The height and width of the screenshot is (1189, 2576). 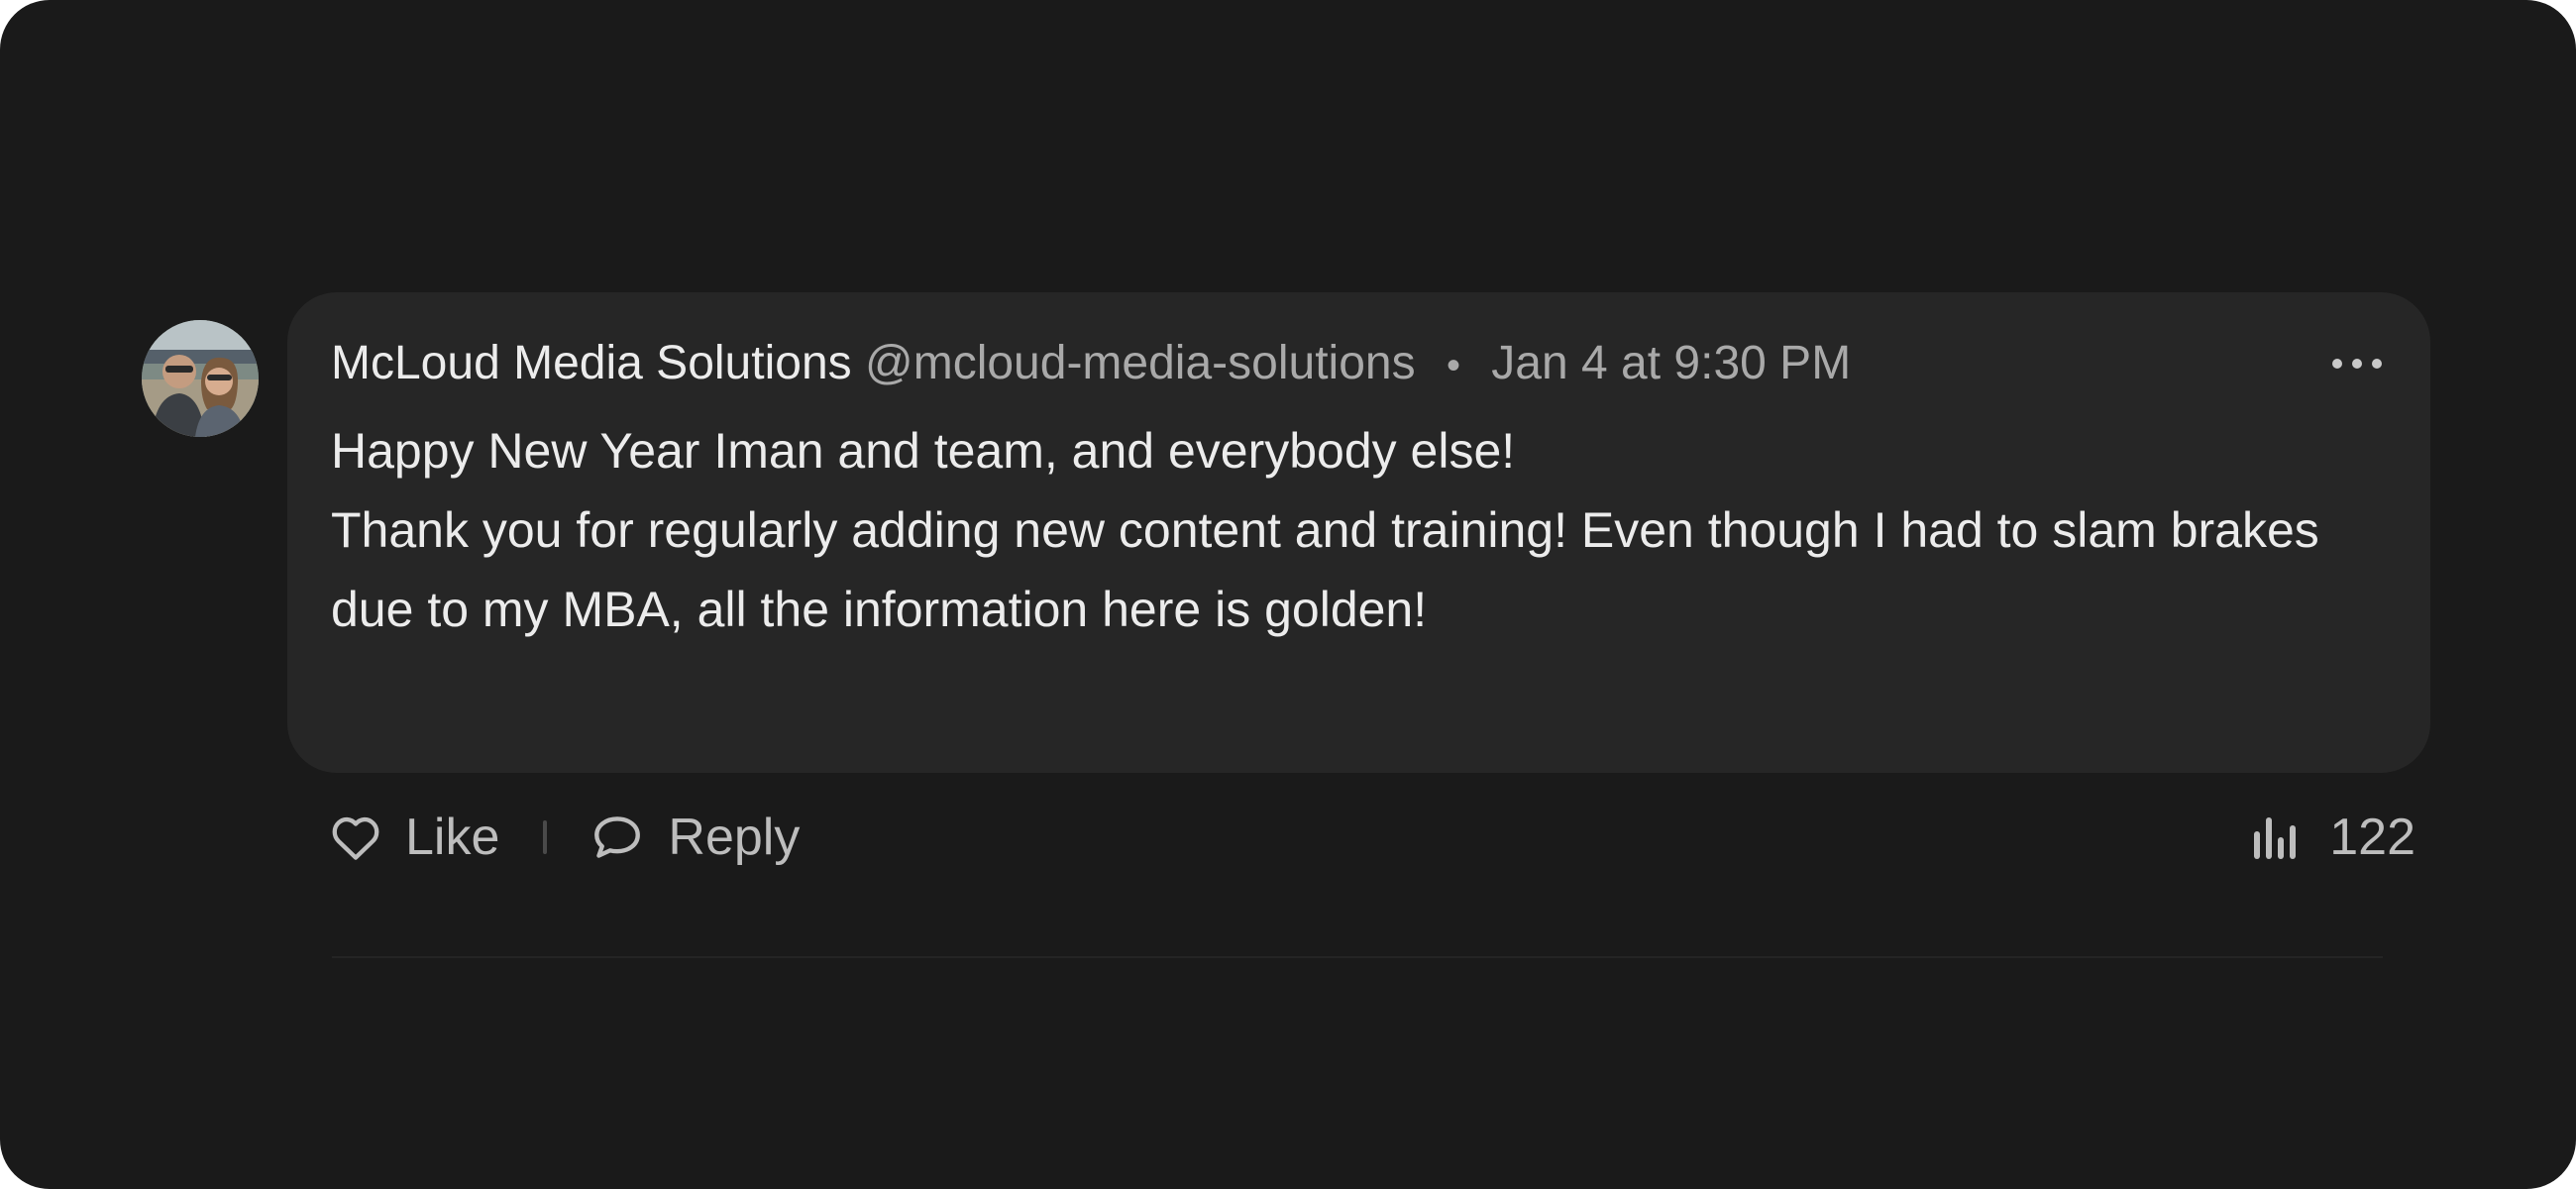 I want to click on more-horizontal-icon, so click(x=2357, y=364).